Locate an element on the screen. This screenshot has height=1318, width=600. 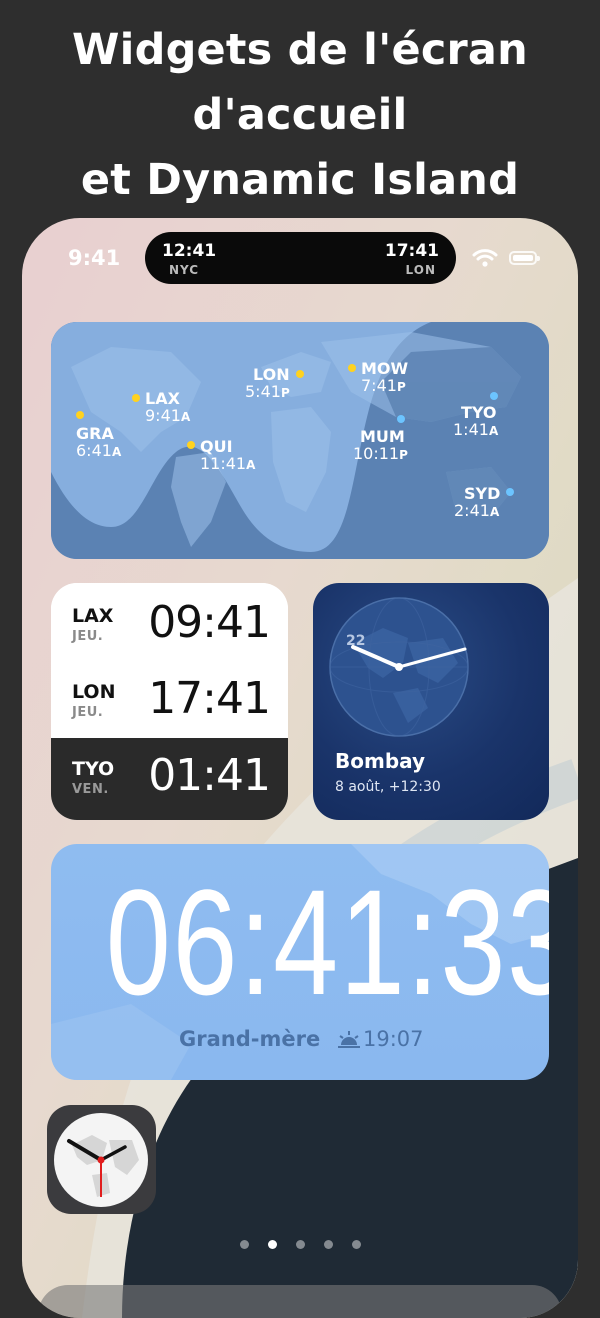
row-lon-time: 17:41 is located at coordinates (209, 698).